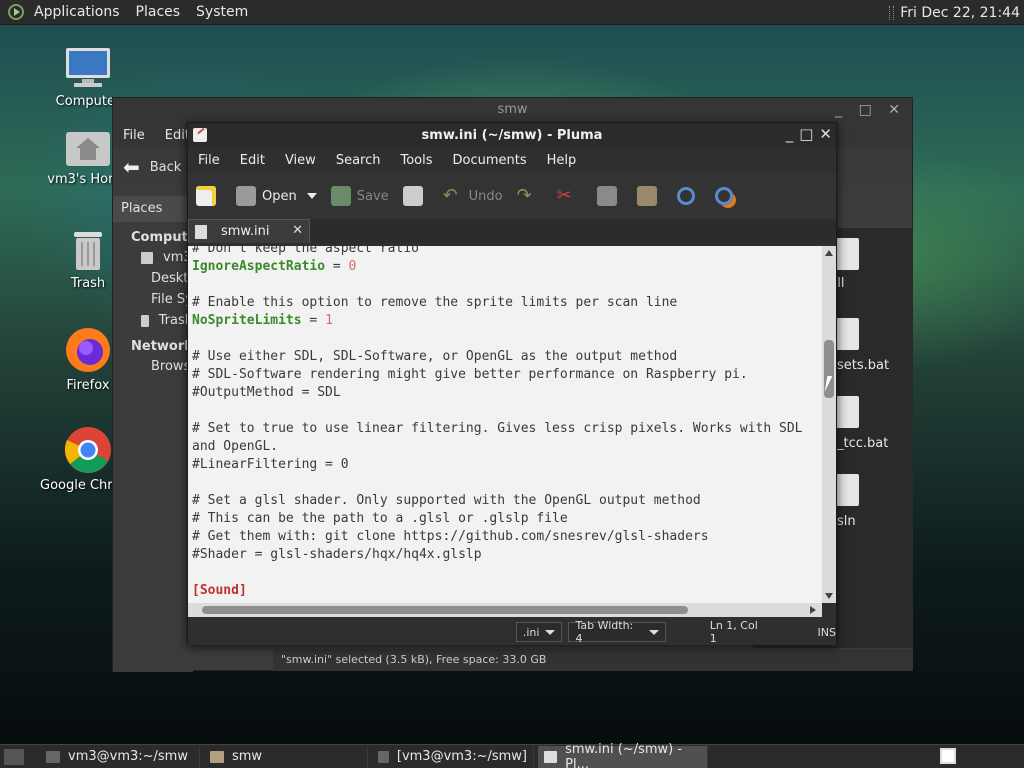  I want to click on cut-icon: ✂, so click(564, 195).